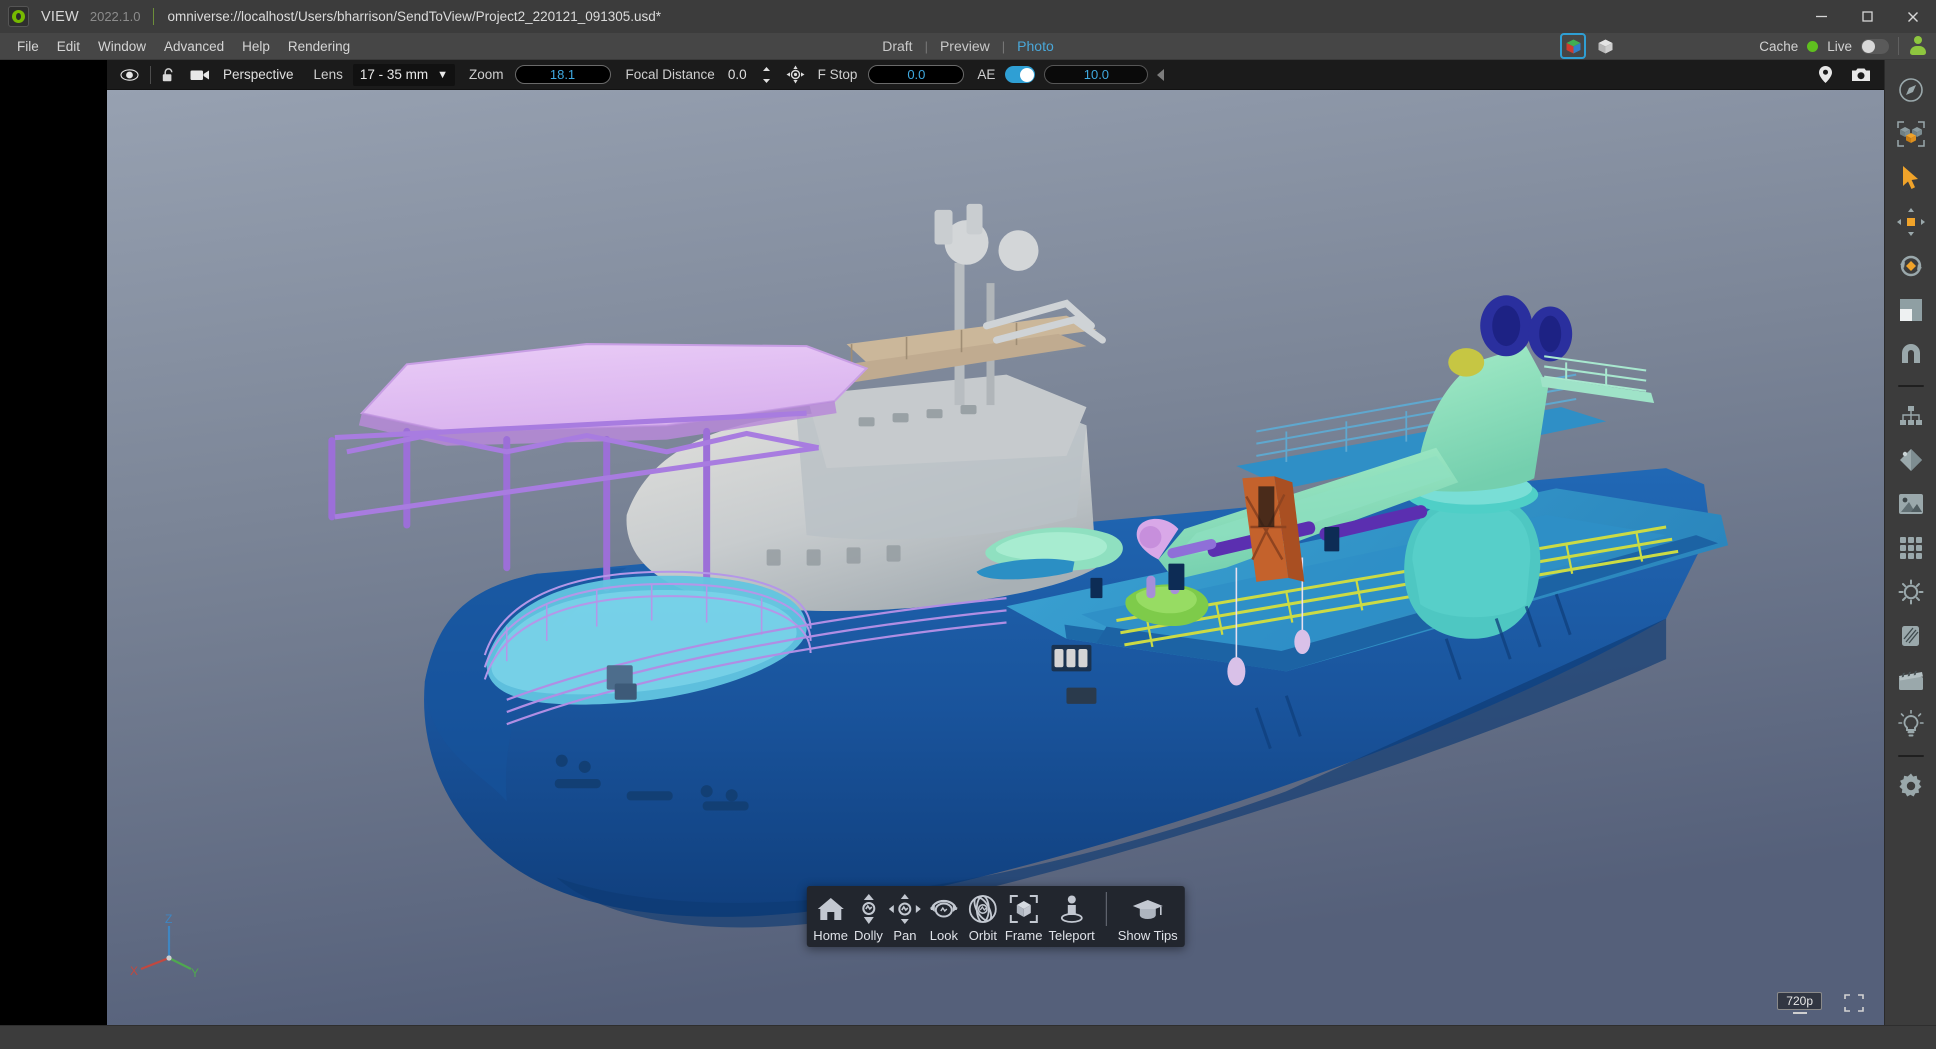 The image size is (1936, 1049). I want to click on eye-visibility-icon, so click(129, 75).